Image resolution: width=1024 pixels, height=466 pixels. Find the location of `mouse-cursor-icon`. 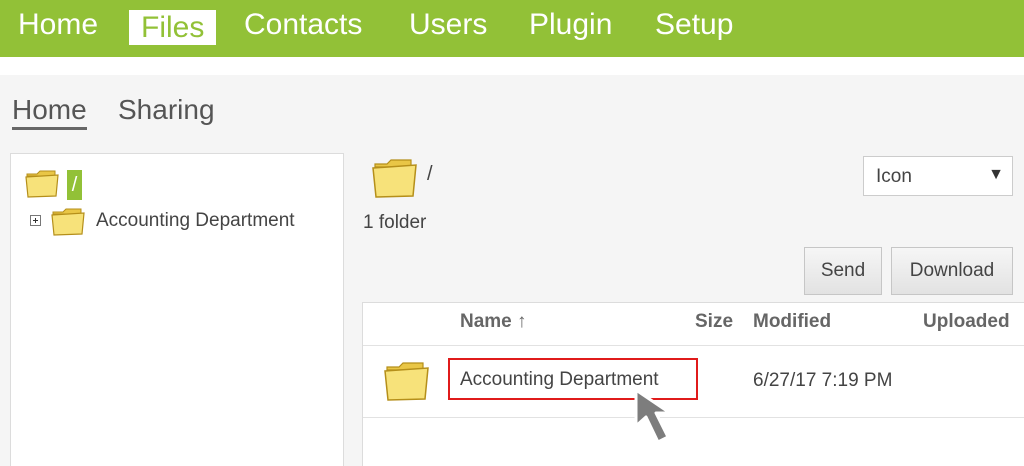

mouse-cursor-icon is located at coordinates (664, 419).